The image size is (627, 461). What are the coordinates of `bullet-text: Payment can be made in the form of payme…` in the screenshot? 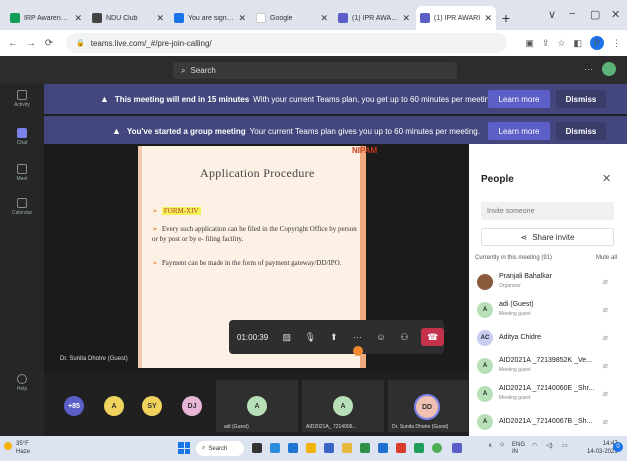 It's located at (251, 263).